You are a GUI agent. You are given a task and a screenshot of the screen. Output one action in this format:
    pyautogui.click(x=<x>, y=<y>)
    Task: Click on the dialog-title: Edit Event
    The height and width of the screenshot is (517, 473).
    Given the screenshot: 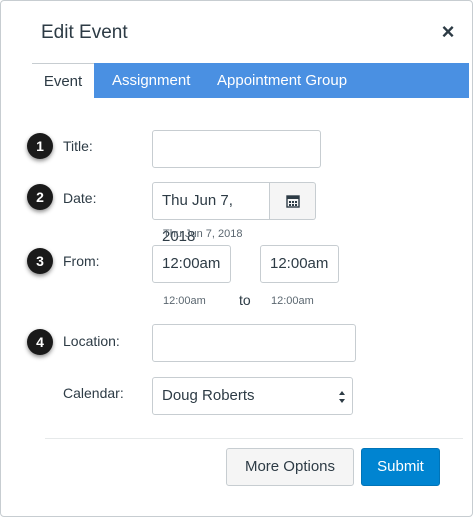 What is the action you would take?
    pyautogui.click(x=84, y=32)
    